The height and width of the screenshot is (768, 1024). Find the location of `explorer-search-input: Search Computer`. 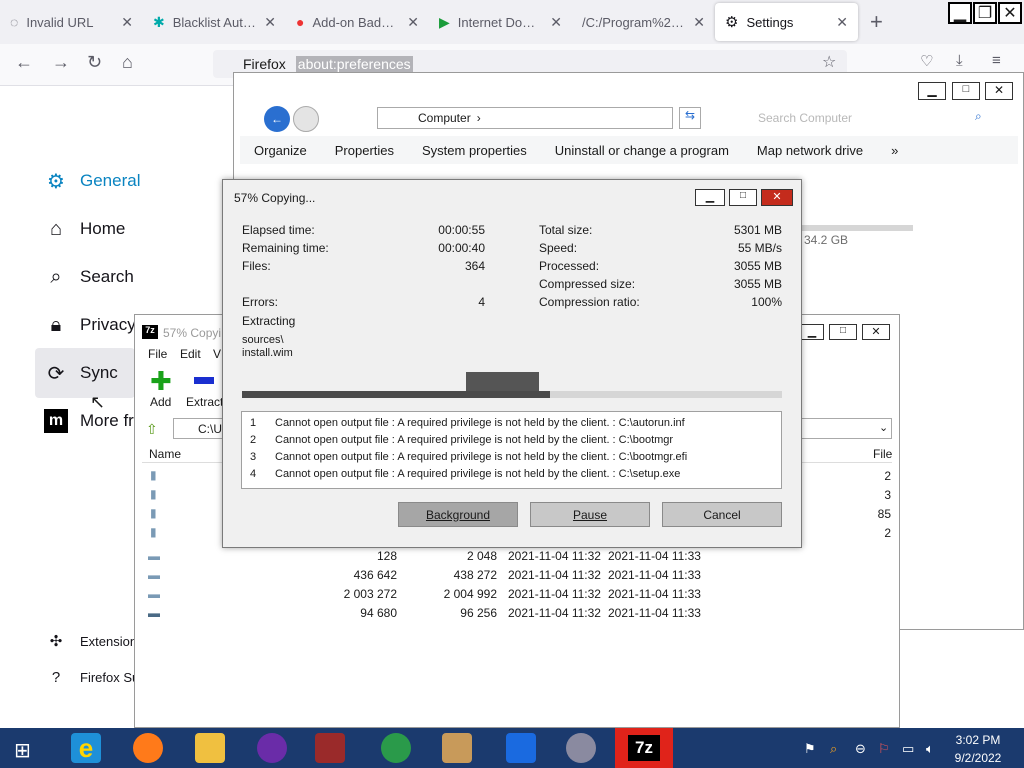

explorer-search-input: Search Computer is located at coordinates (873, 118).